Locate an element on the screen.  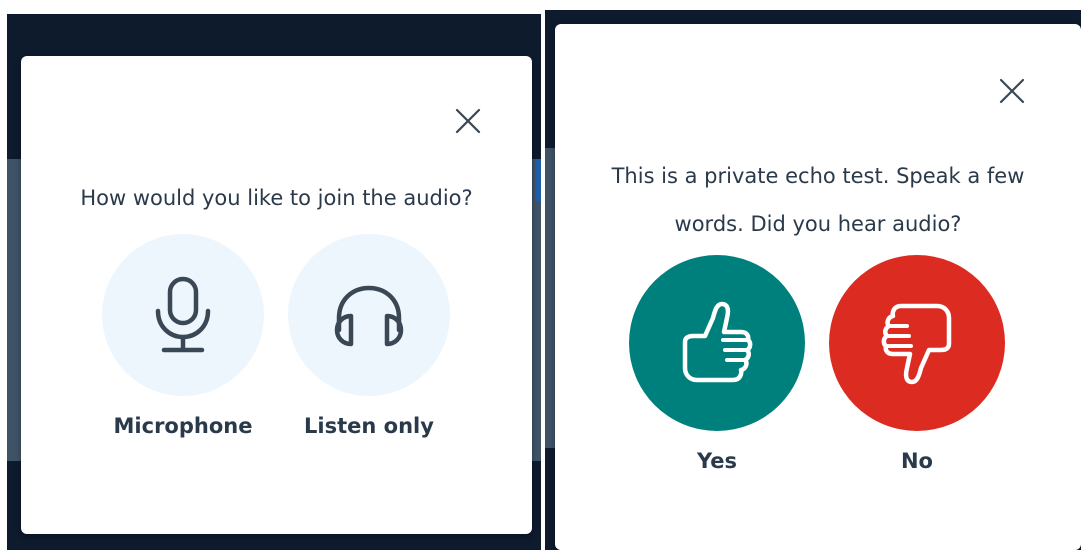
thumbs-down-icon is located at coordinates (916, 344).